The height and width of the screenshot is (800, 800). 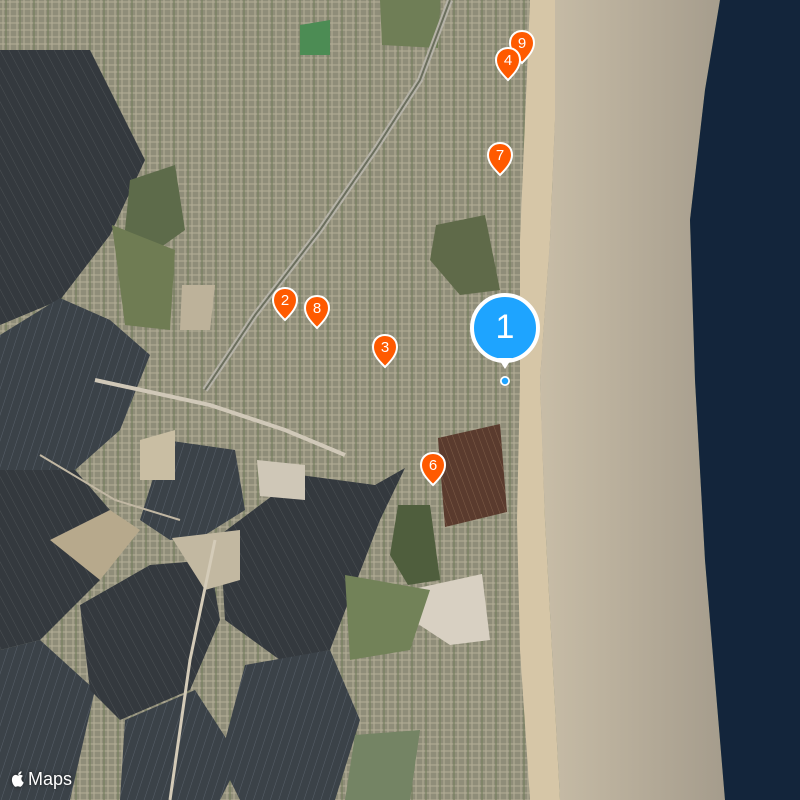 I want to click on map-pin-8: 8, so click(x=317, y=313).